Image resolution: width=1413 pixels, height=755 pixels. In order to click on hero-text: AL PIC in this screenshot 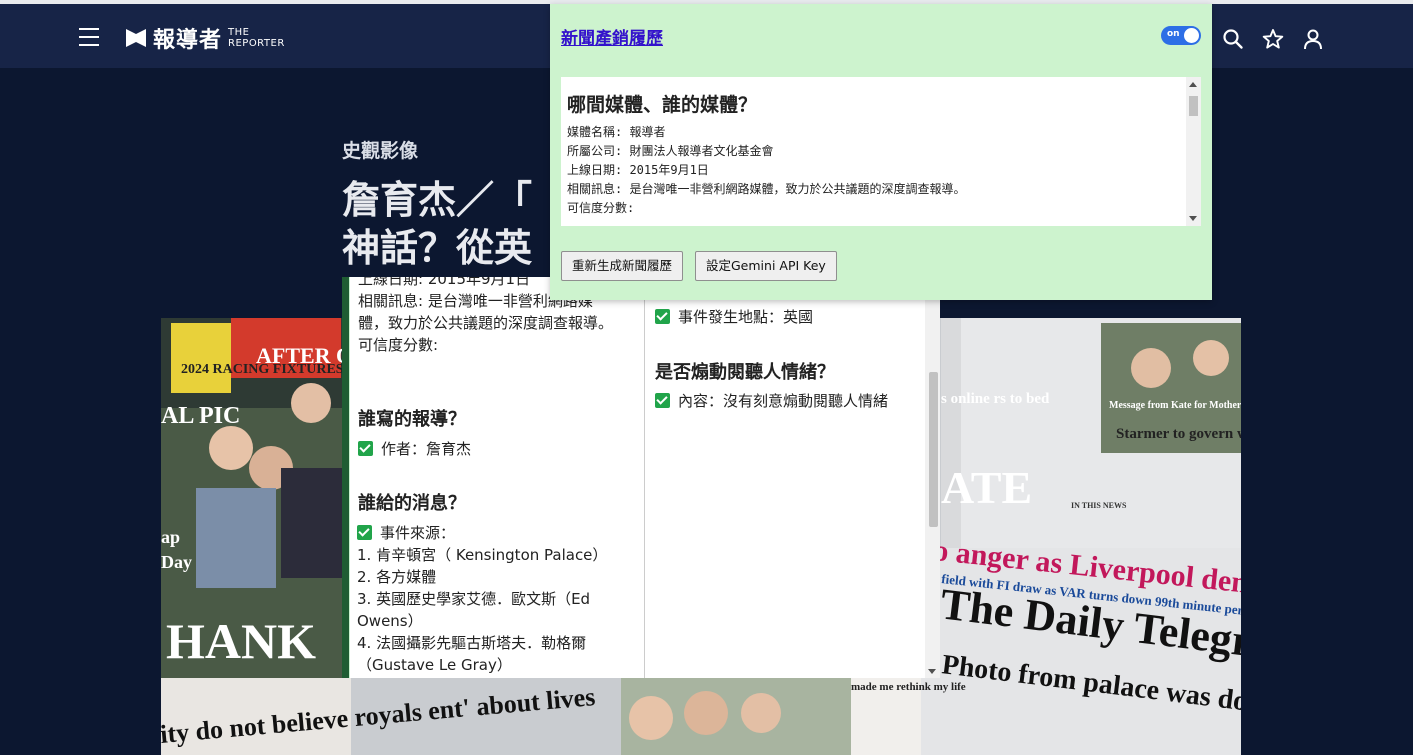, I will do `click(200, 416)`.